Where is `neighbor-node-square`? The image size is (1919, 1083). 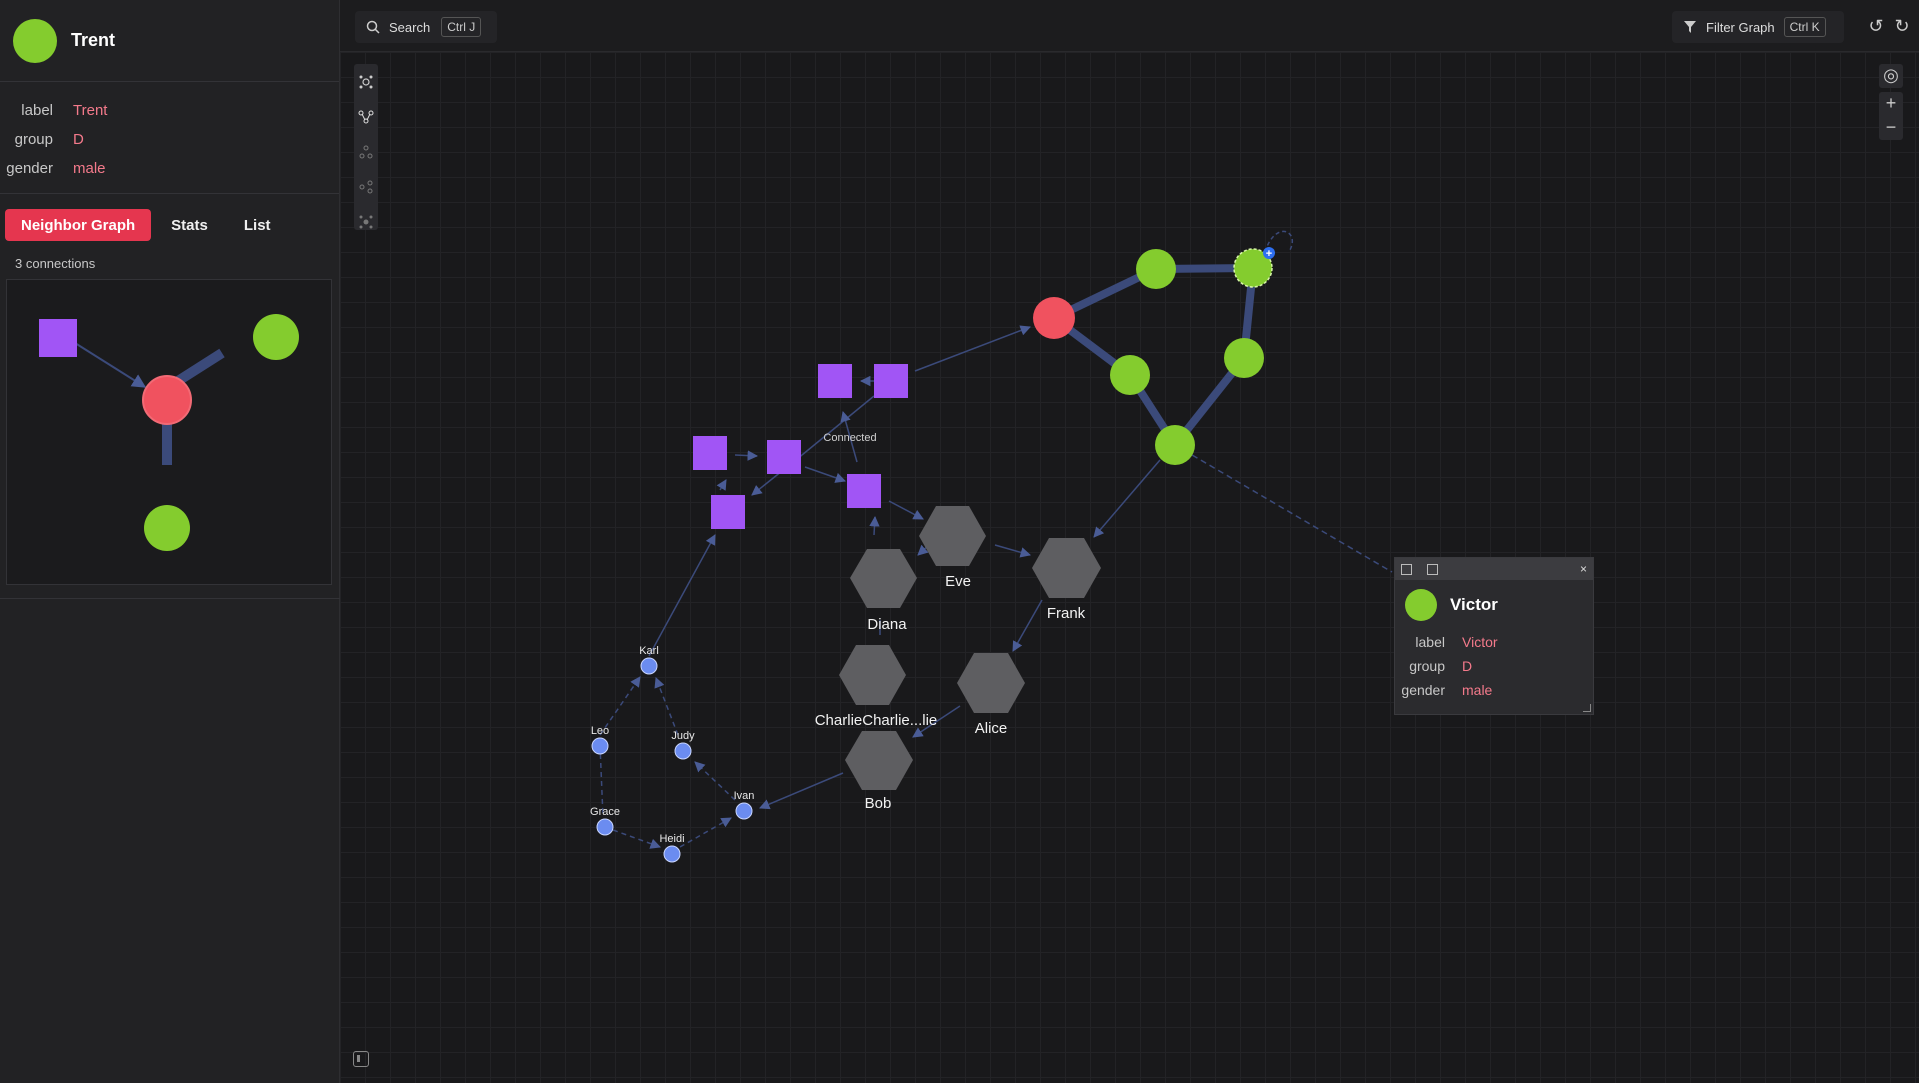 neighbor-node-square is located at coordinates (58, 338).